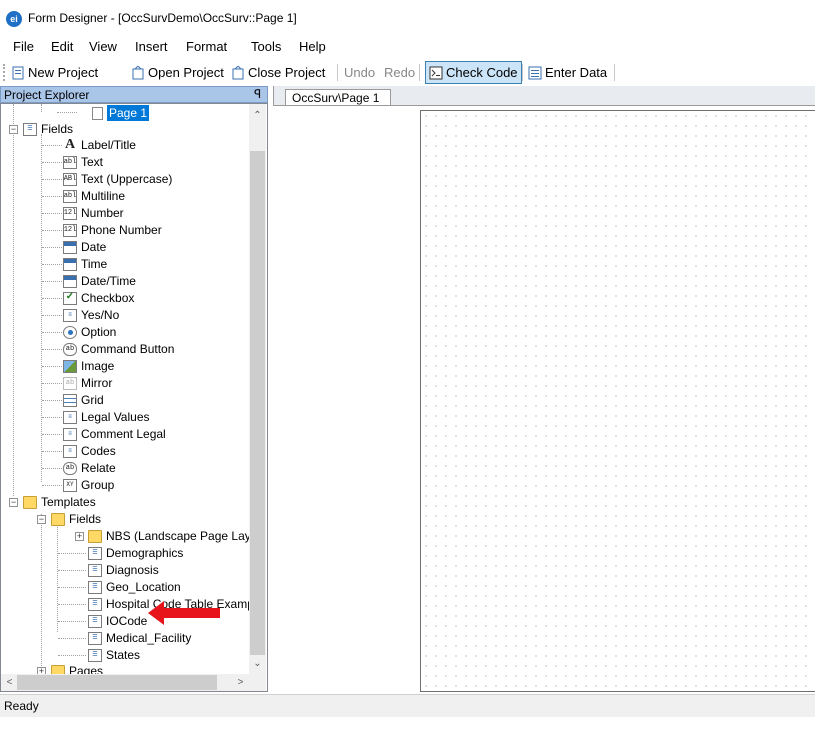 The width and height of the screenshot is (815, 733). What do you see at coordinates (103, 196) in the screenshot?
I see `tree-item-label: Multiline` at bounding box center [103, 196].